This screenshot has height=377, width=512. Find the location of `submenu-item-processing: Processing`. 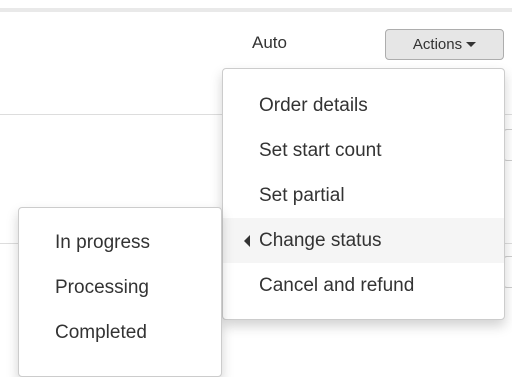

submenu-item-processing: Processing is located at coordinates (120, 287).